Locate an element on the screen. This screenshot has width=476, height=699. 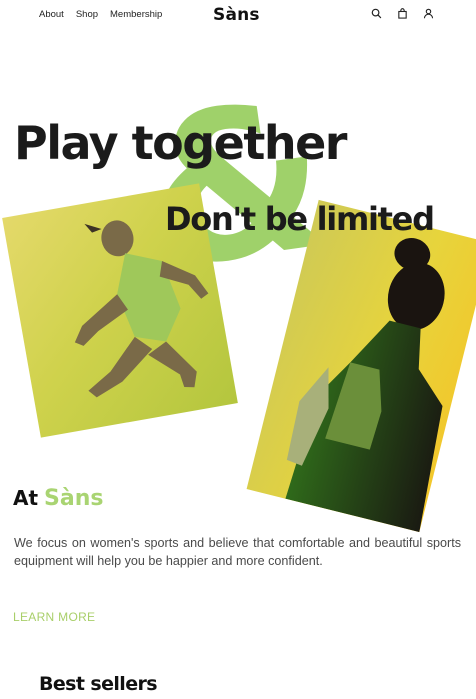
about-heading: At Sàns is located at coordinates (58, 498).